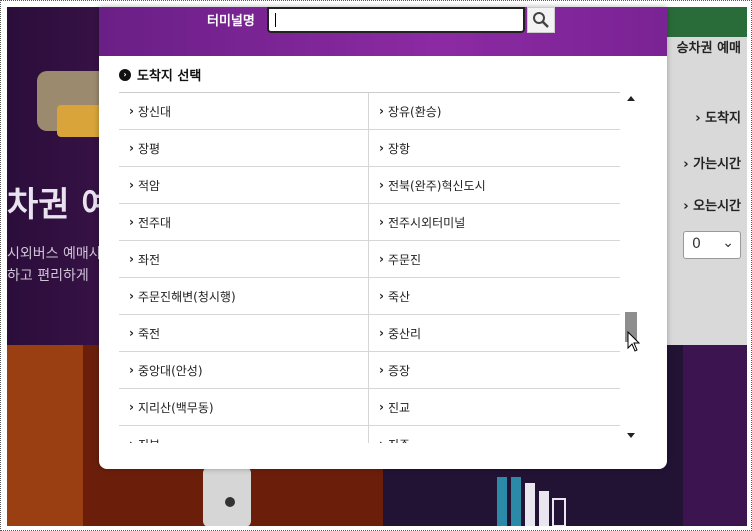  What do you see at coordinates (244, 222) in the screenshot?
I see `destination-item: › 전주대` at bounding box center [244, 222].